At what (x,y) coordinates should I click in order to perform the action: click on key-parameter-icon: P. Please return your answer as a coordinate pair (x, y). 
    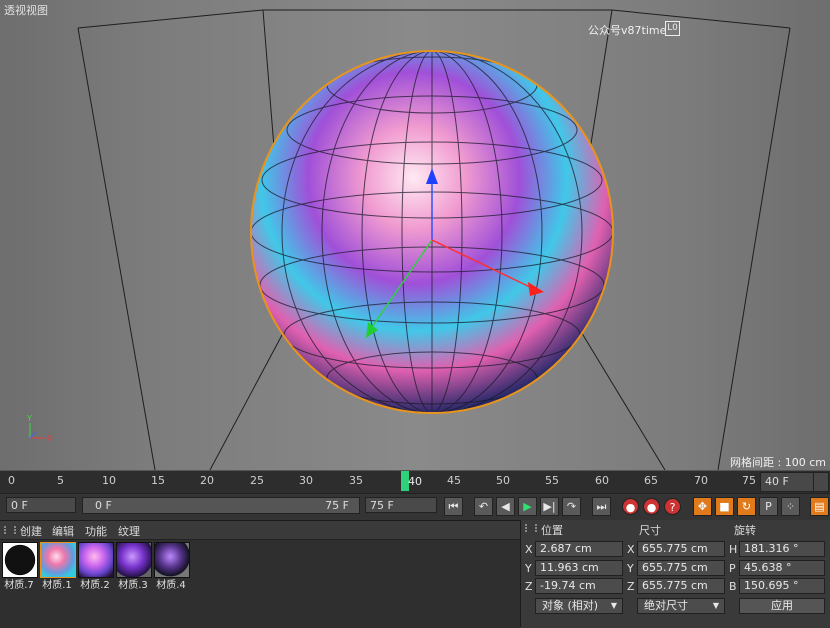
    Looking at the image, I should click on (768, 506).